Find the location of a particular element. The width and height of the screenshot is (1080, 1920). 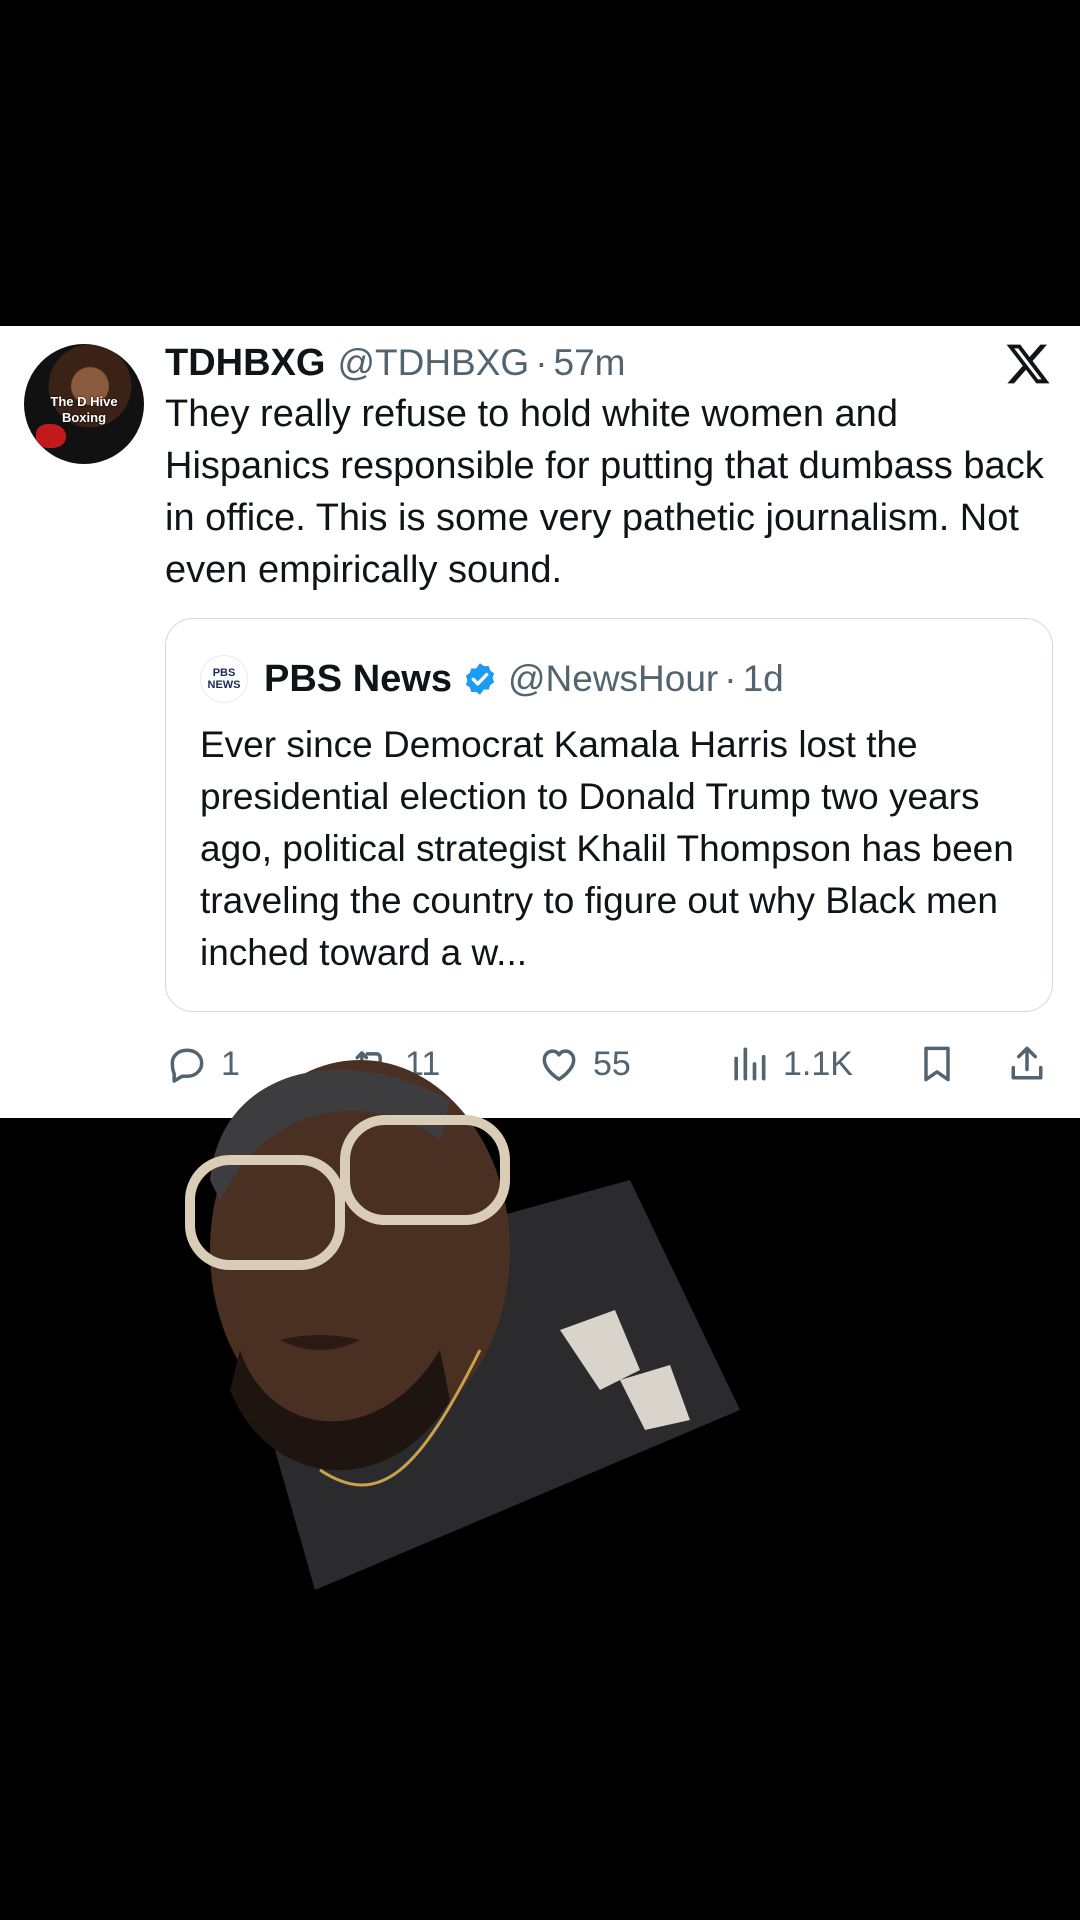

author-avatar: The D Hive Boxing is located at coordinates (84, 404).